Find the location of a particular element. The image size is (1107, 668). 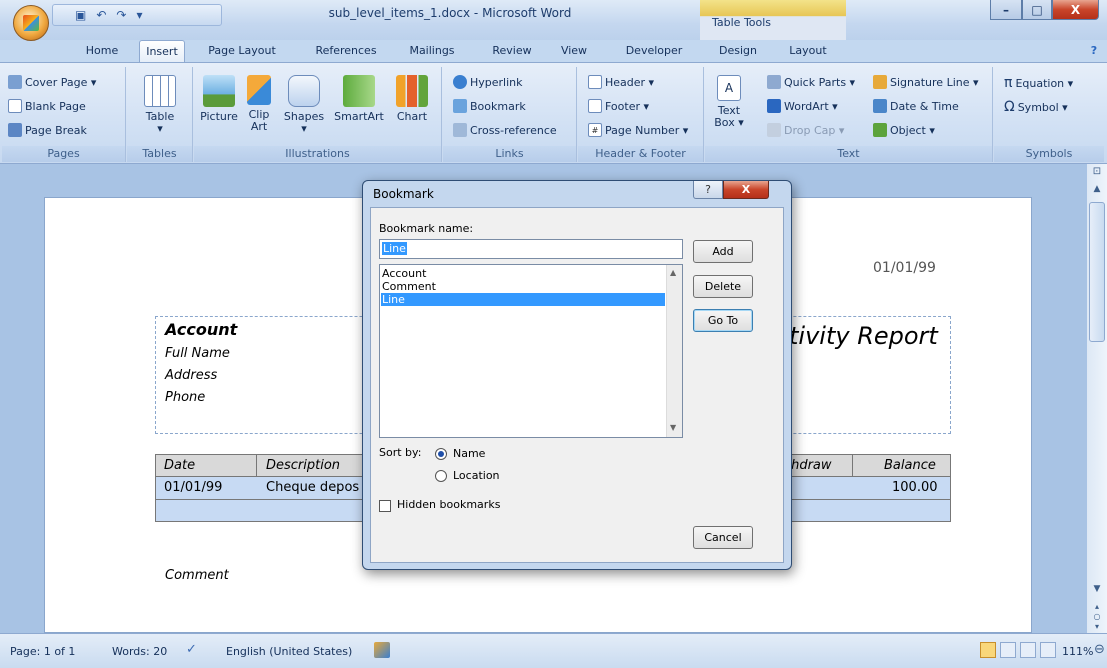

hyperlink-button: Hyperlink is located at coordinates (488, 82).